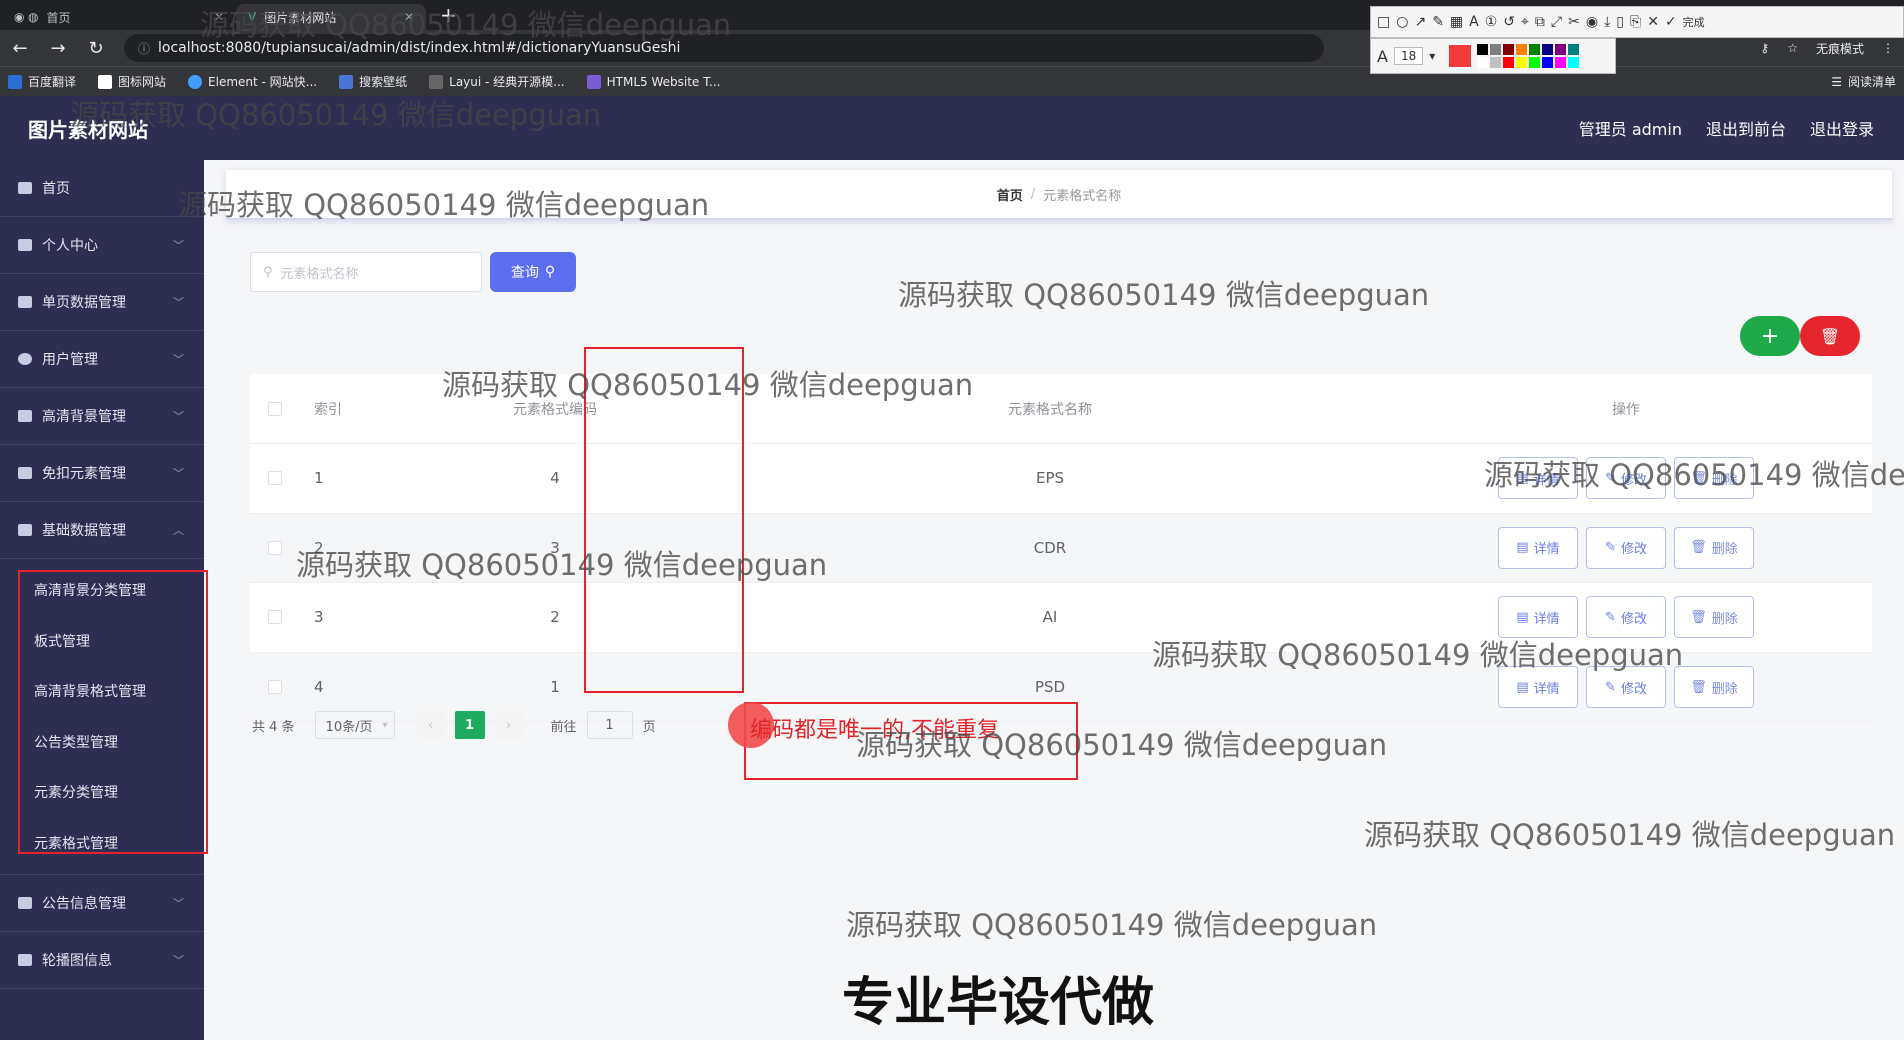 Image resolution: width=1904 pixels, height=1040 pixels. Describe the element at coordinates (1792, 48) in the screenshot. I see `star-icon: ☆` at that location.